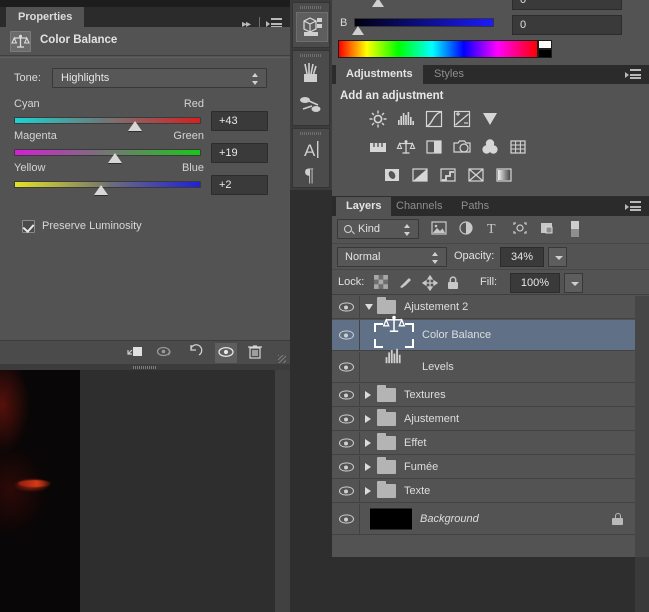 This screenshot has height=612, width=649. What do you see at coordinates (196, 353) in the screenshot?
I see `reset-button` at bounding box center [196, 353].